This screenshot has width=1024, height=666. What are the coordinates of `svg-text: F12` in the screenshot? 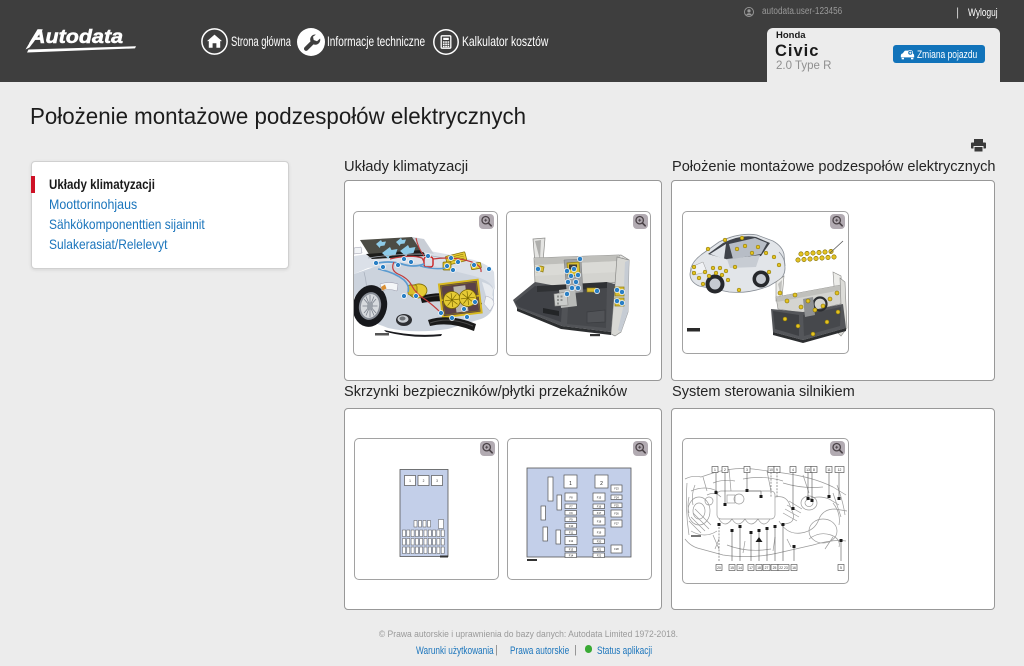 It's located at (571, 541).